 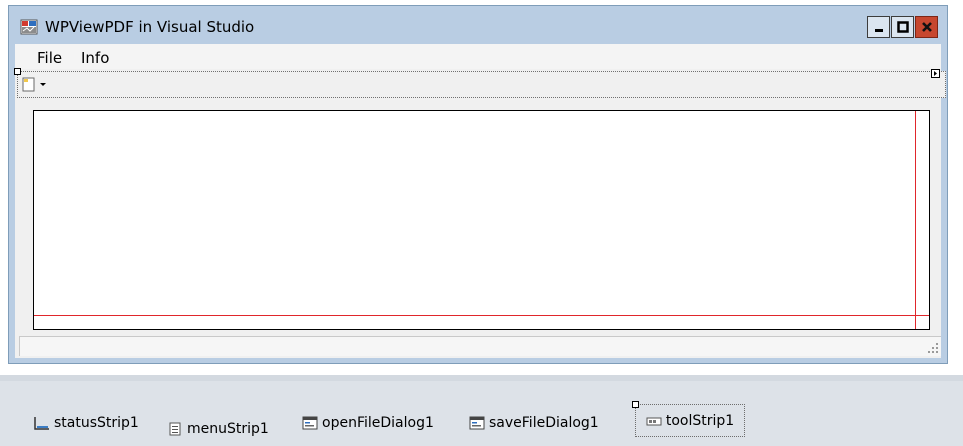 I want to click on statusstrip-icon, so click(x=41, y=423).